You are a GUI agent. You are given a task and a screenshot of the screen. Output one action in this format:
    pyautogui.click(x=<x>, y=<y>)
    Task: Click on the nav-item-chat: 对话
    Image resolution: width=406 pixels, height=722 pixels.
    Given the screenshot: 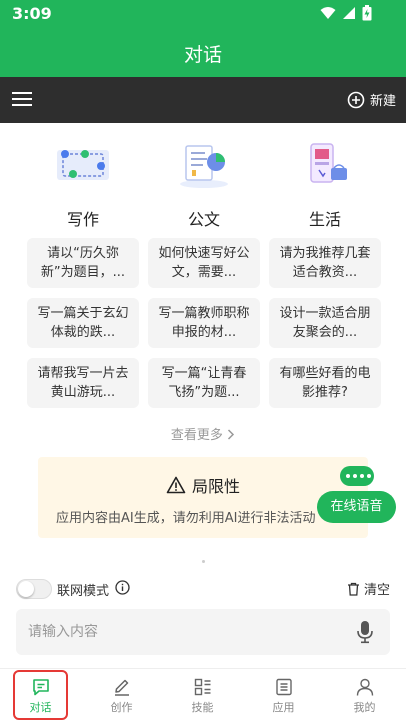 What is the action you would take?
    pyautogui.click(x=40, y=695)
    